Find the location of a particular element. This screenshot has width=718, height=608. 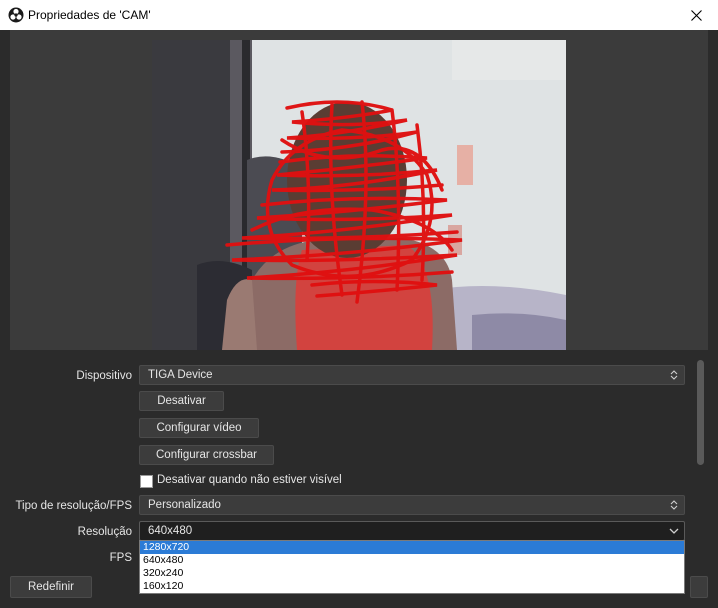

resolution-option: 320x240 is located at coordinates (412, 573).